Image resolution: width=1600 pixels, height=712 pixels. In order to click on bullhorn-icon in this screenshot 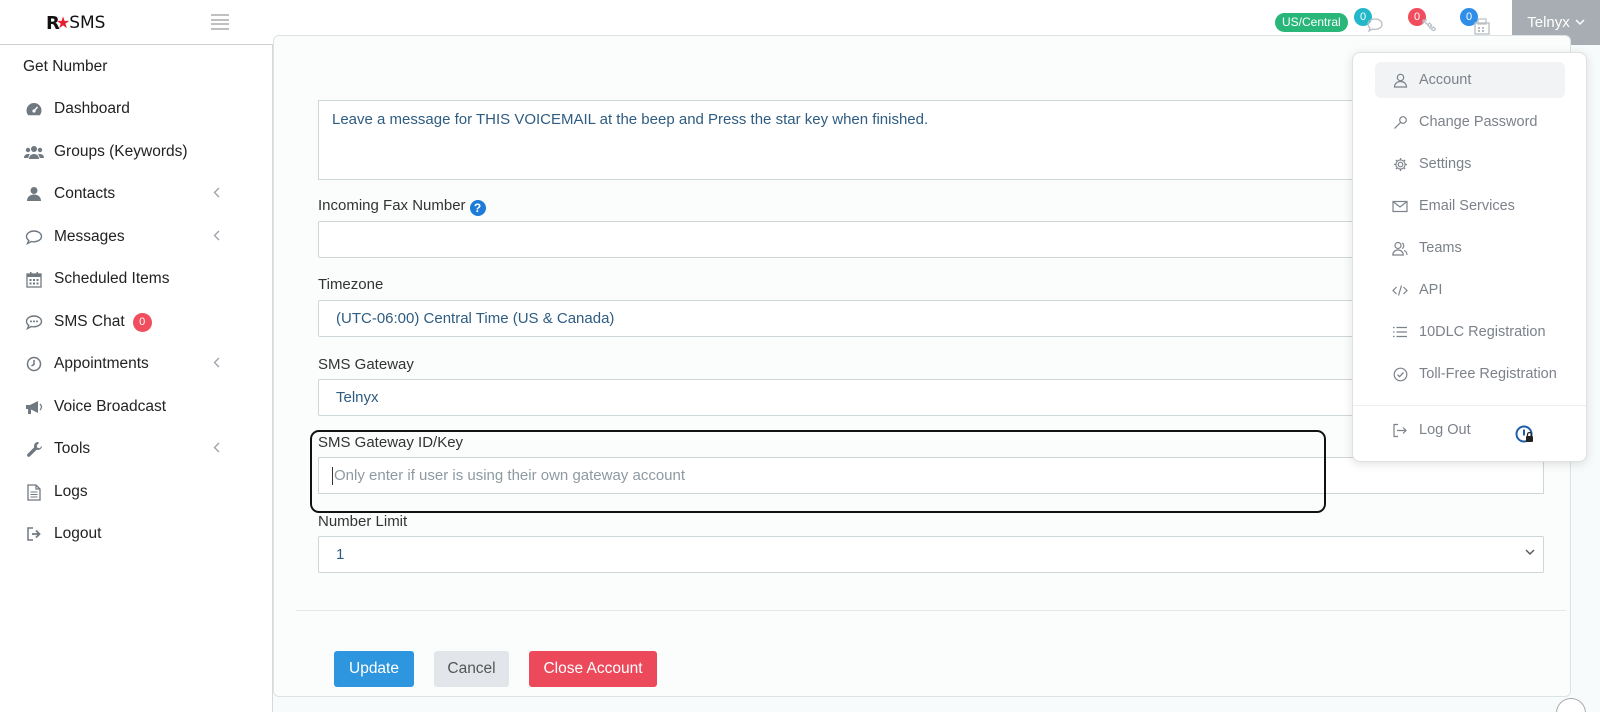, I will do `click(34, 407)`.